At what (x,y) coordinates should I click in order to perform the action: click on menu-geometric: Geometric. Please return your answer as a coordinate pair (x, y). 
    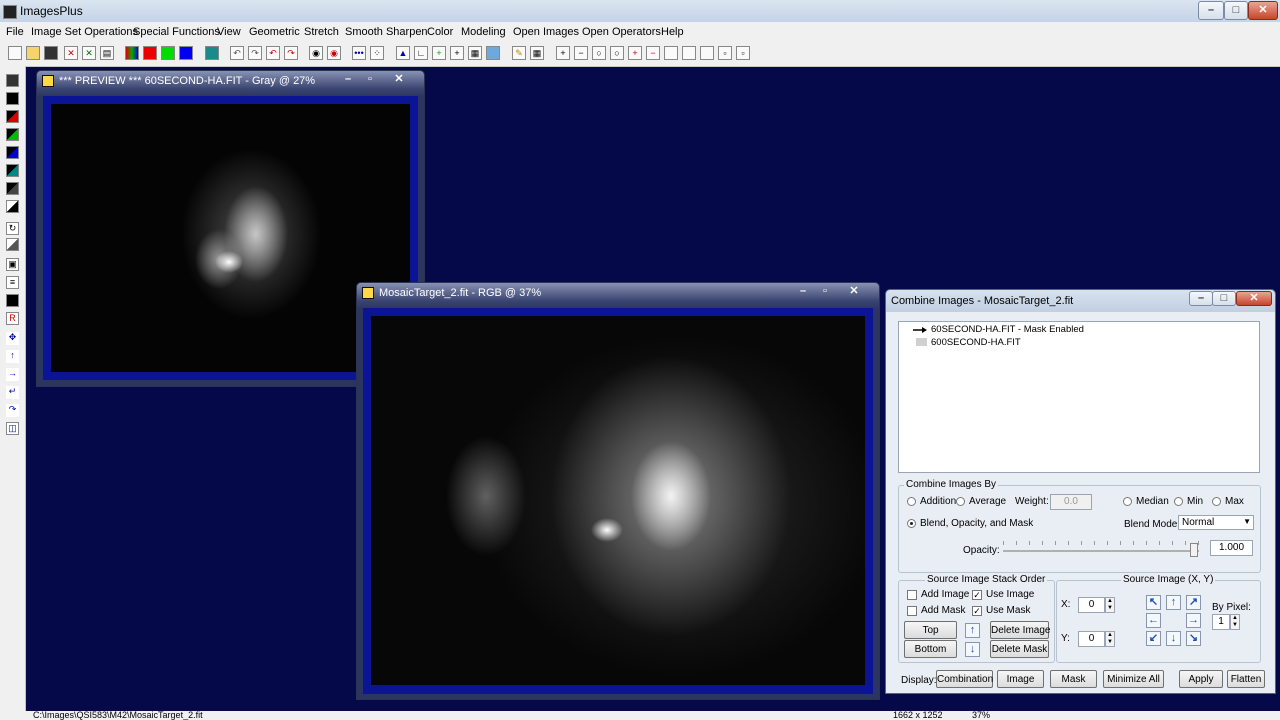
    Looking at the image, I should click on (274, 32).